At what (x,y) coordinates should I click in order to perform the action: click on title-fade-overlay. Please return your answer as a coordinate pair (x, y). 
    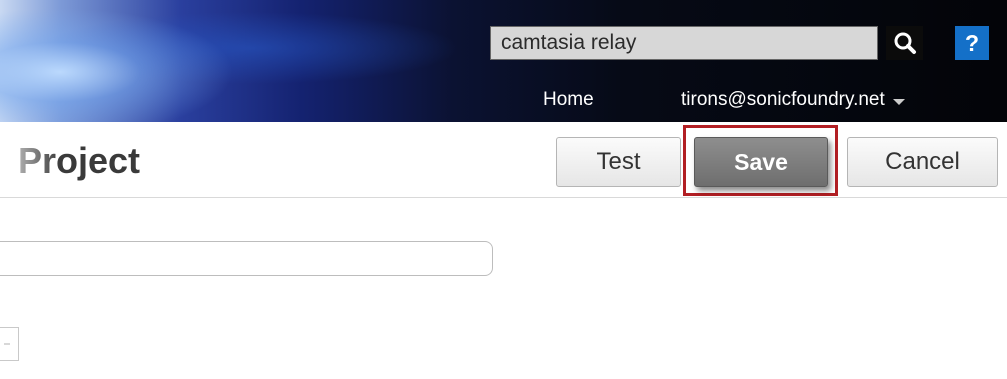
    Looking at the image, I should click on (30, 162).